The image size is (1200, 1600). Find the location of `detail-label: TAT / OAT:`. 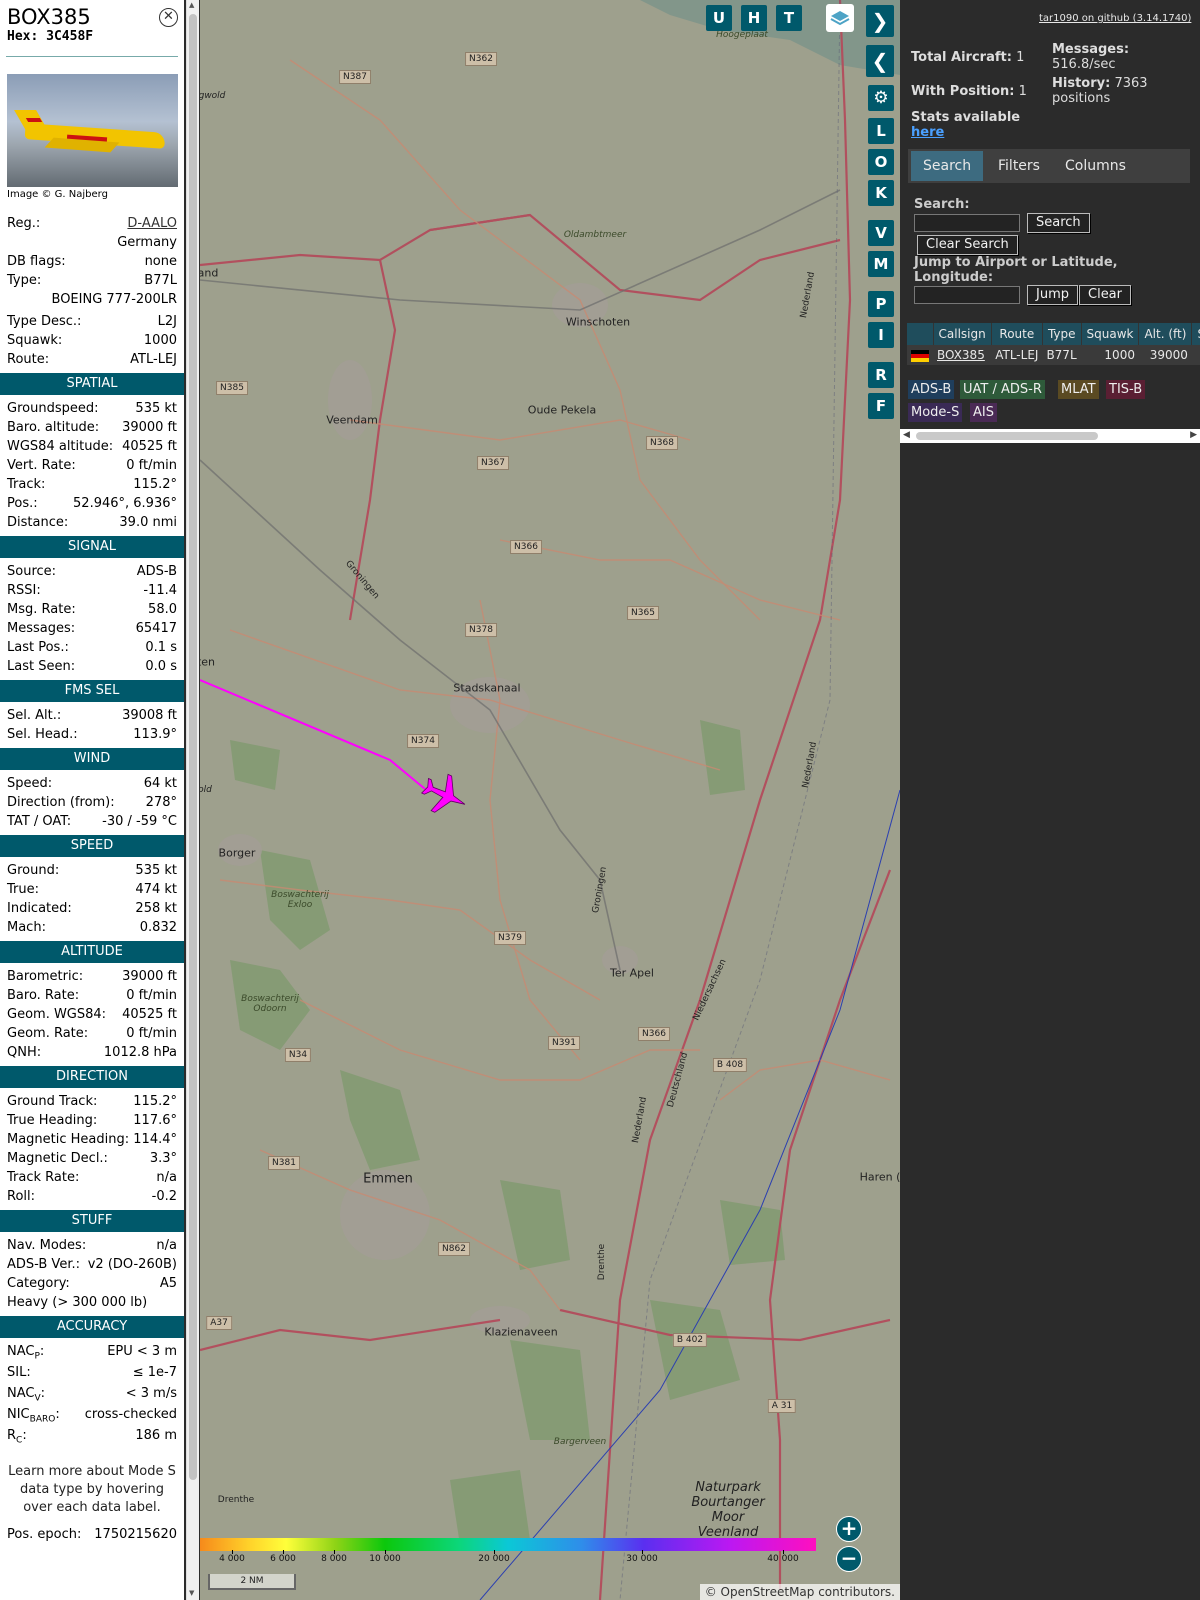

detail-label: TAT / OAT: is located at coordinates (39, 821).